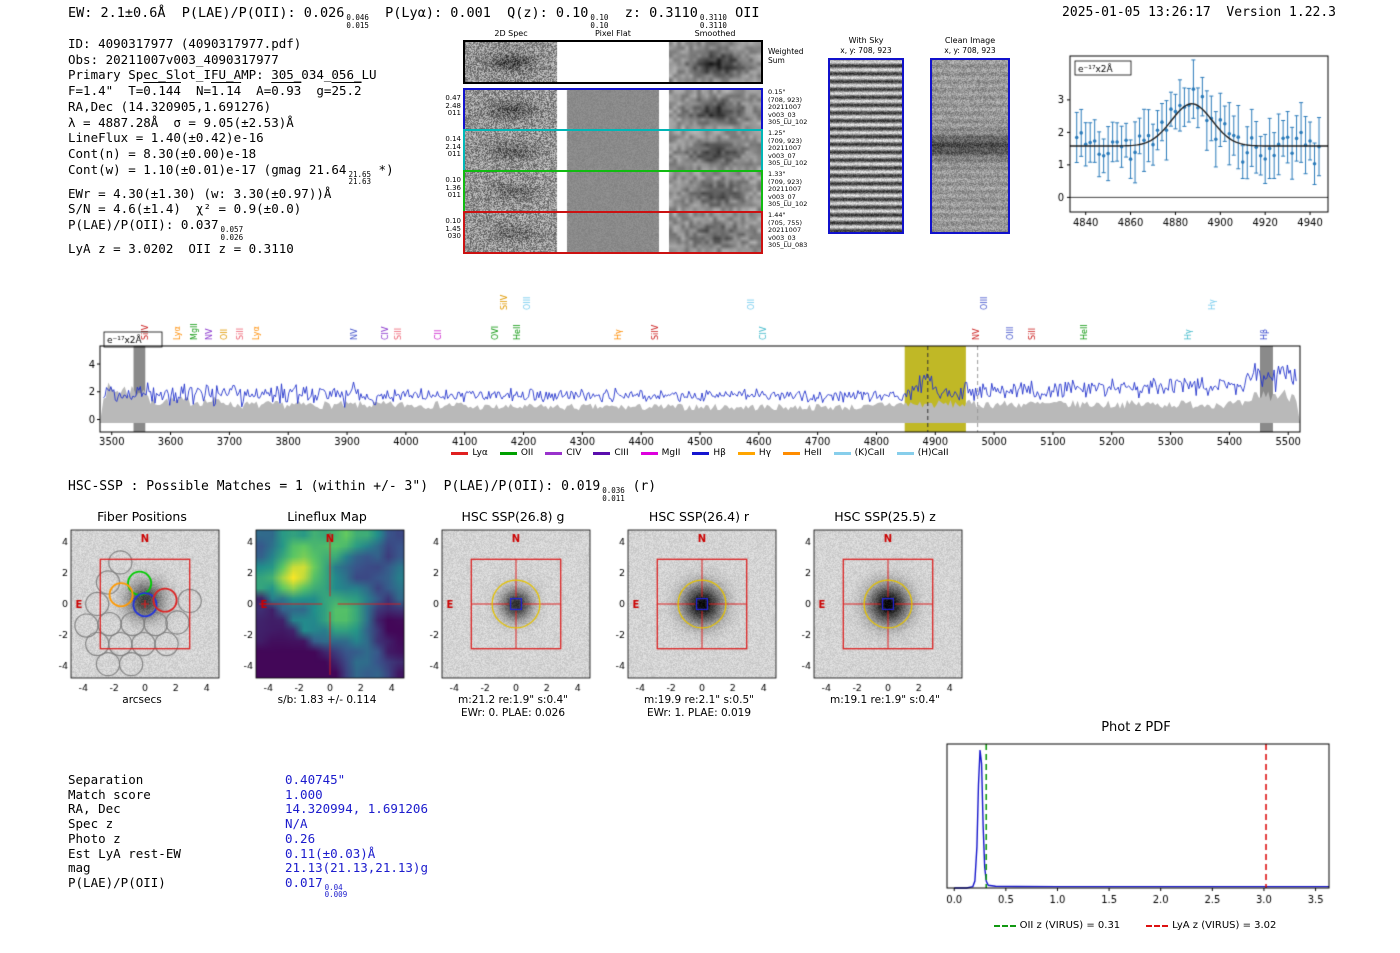 The height and width of the screenshot is (953, 1400). Describe the element at coordinates (327, 516) in the screenshot. I see `cutout-panel-title: Lineflux Map` at that location.